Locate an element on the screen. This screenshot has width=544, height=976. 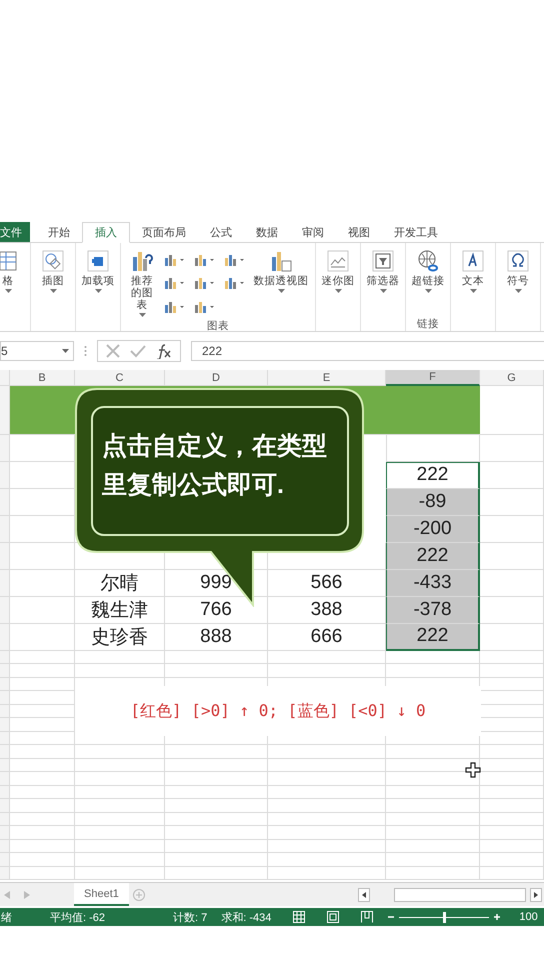
normal-view-icon is located at coordinates (299, 917).